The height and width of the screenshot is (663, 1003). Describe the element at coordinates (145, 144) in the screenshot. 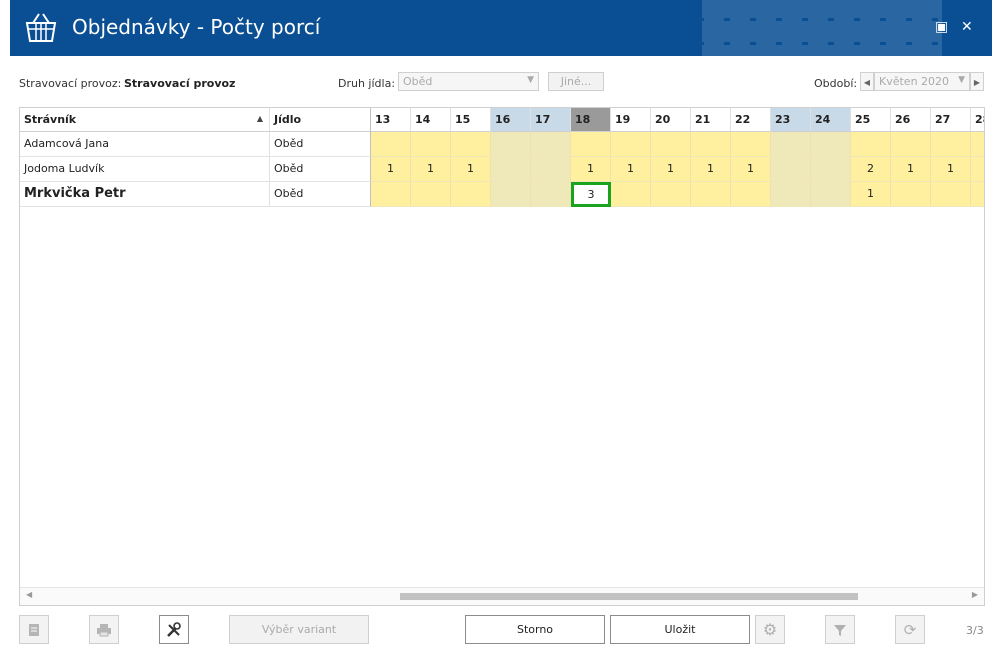

I see `row-name: Adamcová Jana` at that location.